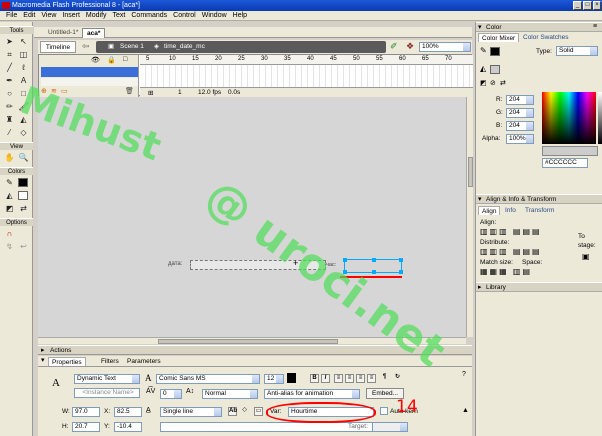 The height and width of the screenshot is (436, 602). I want to click on letter-spacing-input: 0, so click(171, 394).